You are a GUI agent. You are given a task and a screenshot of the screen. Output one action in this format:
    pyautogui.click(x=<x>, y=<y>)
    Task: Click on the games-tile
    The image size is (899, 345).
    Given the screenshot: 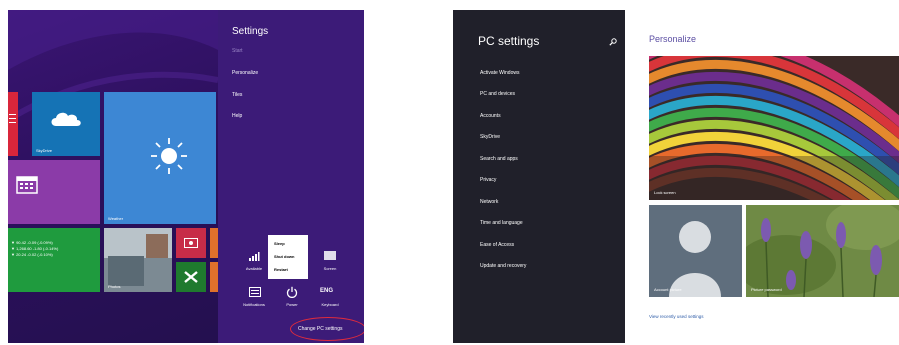 What is the action you would take?
    pyautogui.click(x=191, y=277)
    